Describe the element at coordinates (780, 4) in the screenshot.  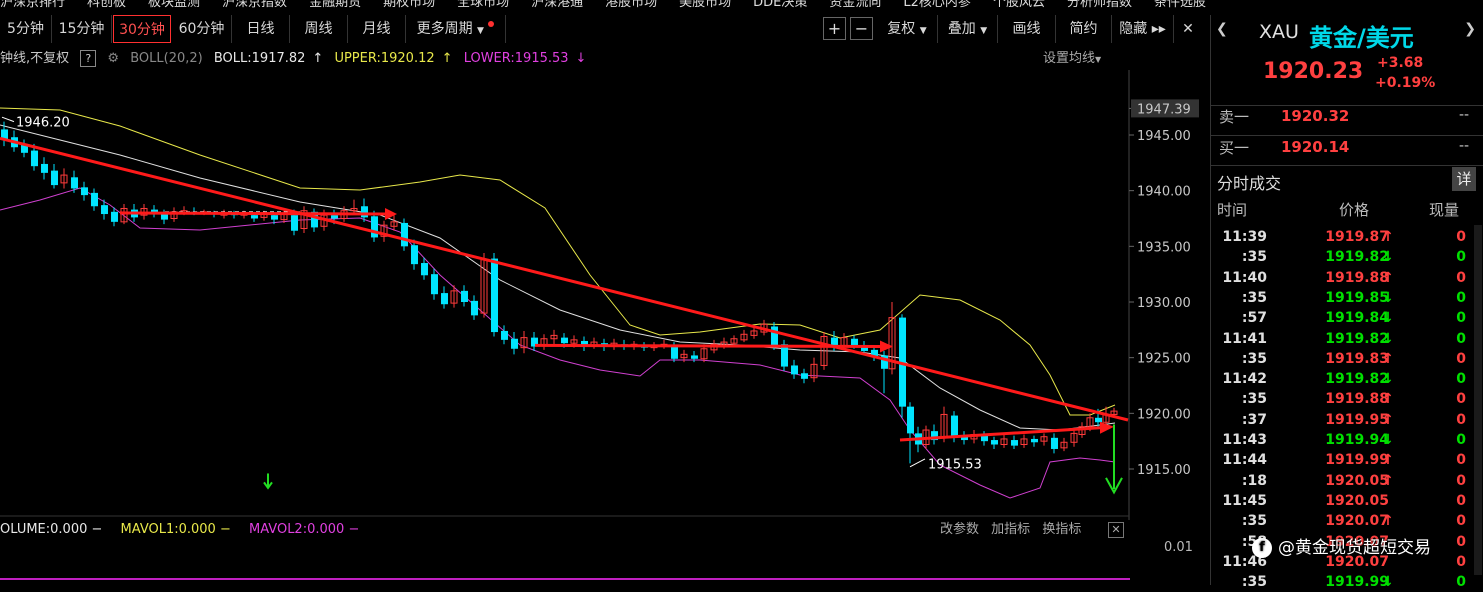
I see `top-nav-item: DDE决策` at that location.